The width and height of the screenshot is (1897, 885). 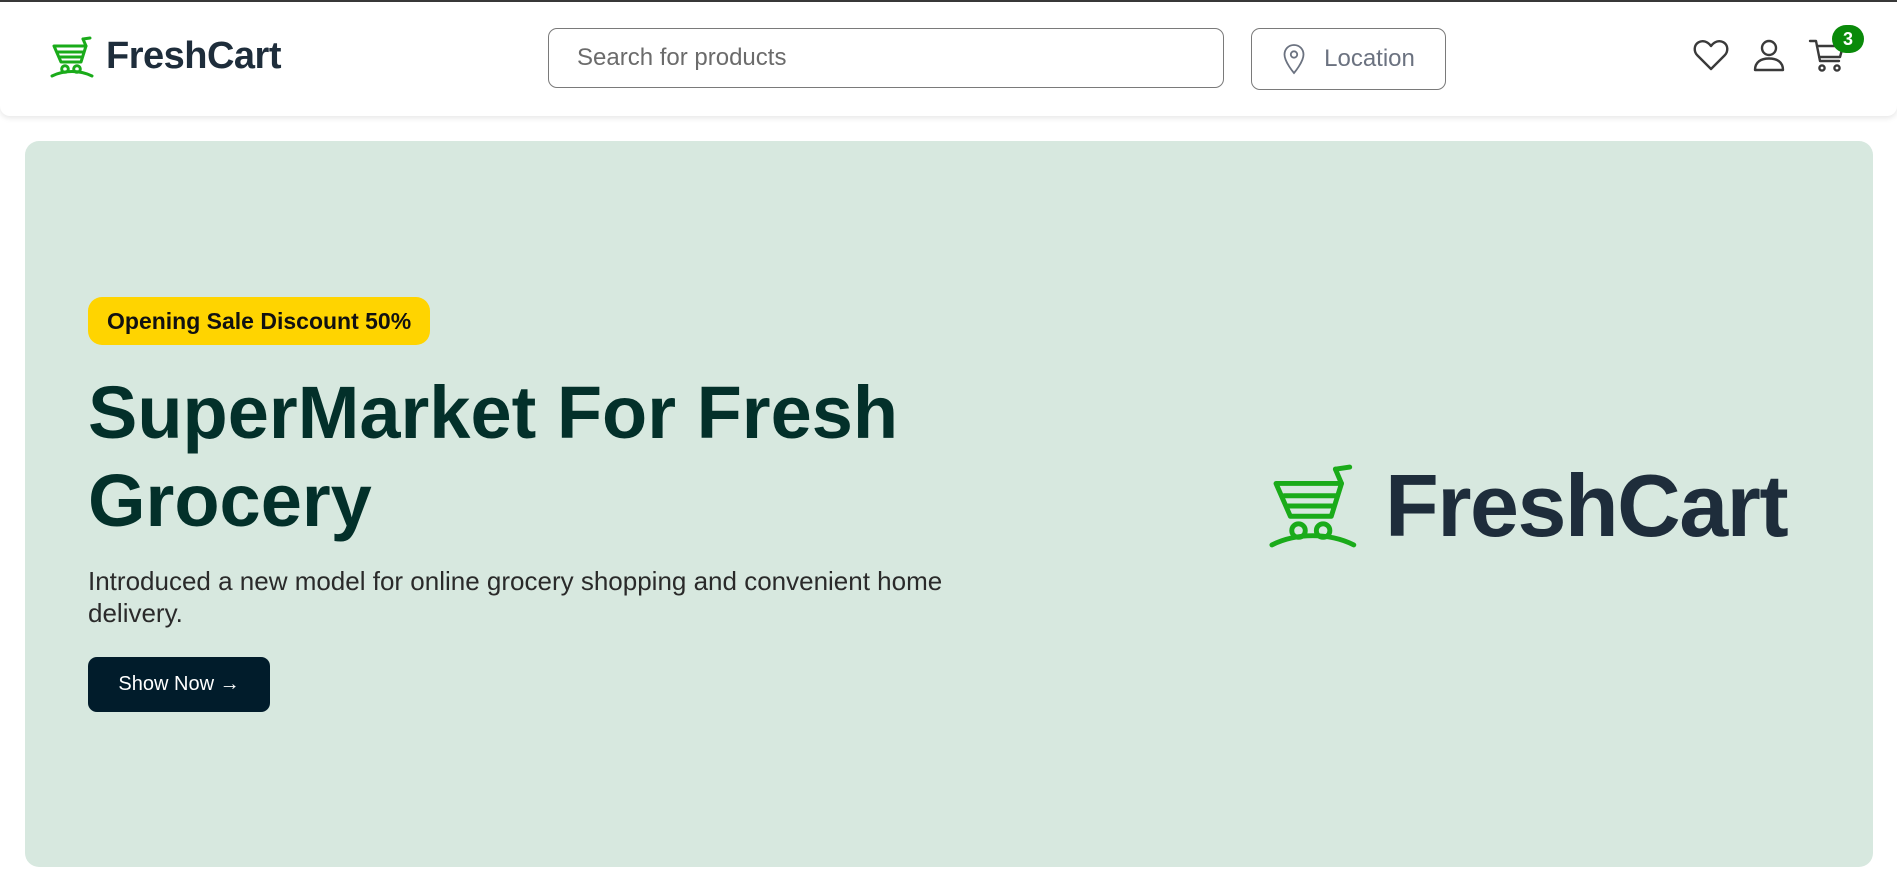 I want to click on promo-badge: Opening Sale Discount 50%, so click(x=259, y=321).